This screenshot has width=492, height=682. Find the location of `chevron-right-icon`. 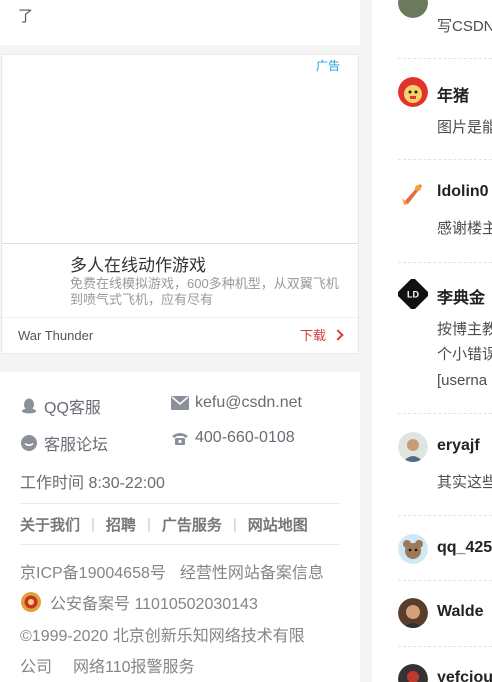

chevron-right-icon is located at coordinates (338, 335).